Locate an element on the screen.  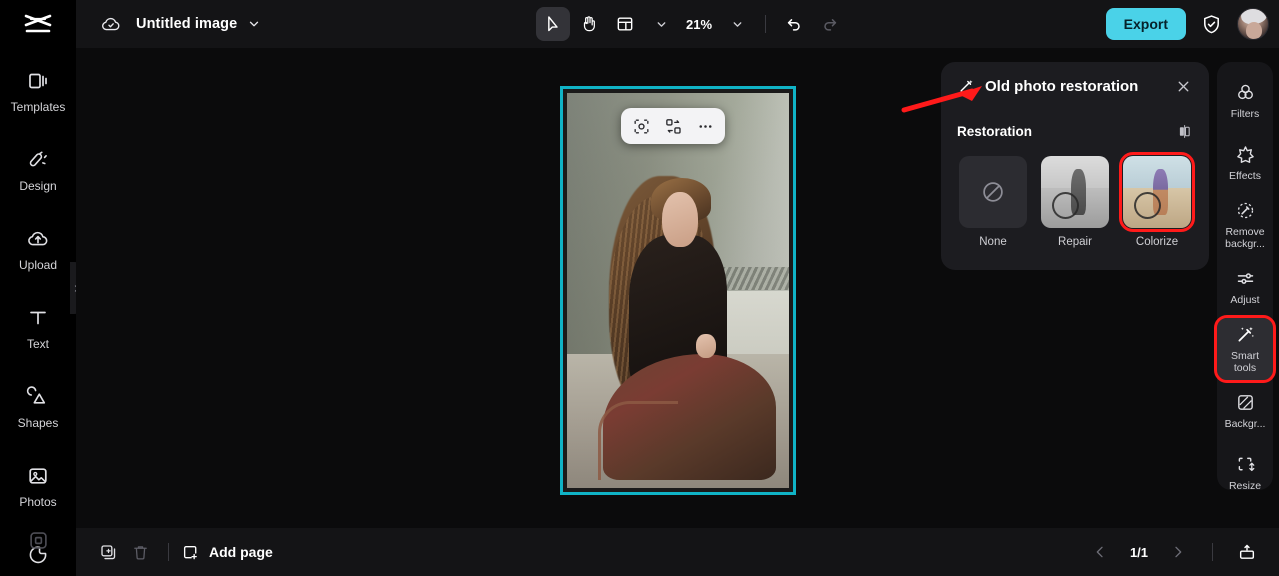
sidebar-item-label: Upload is located at coordinates (38, 265).